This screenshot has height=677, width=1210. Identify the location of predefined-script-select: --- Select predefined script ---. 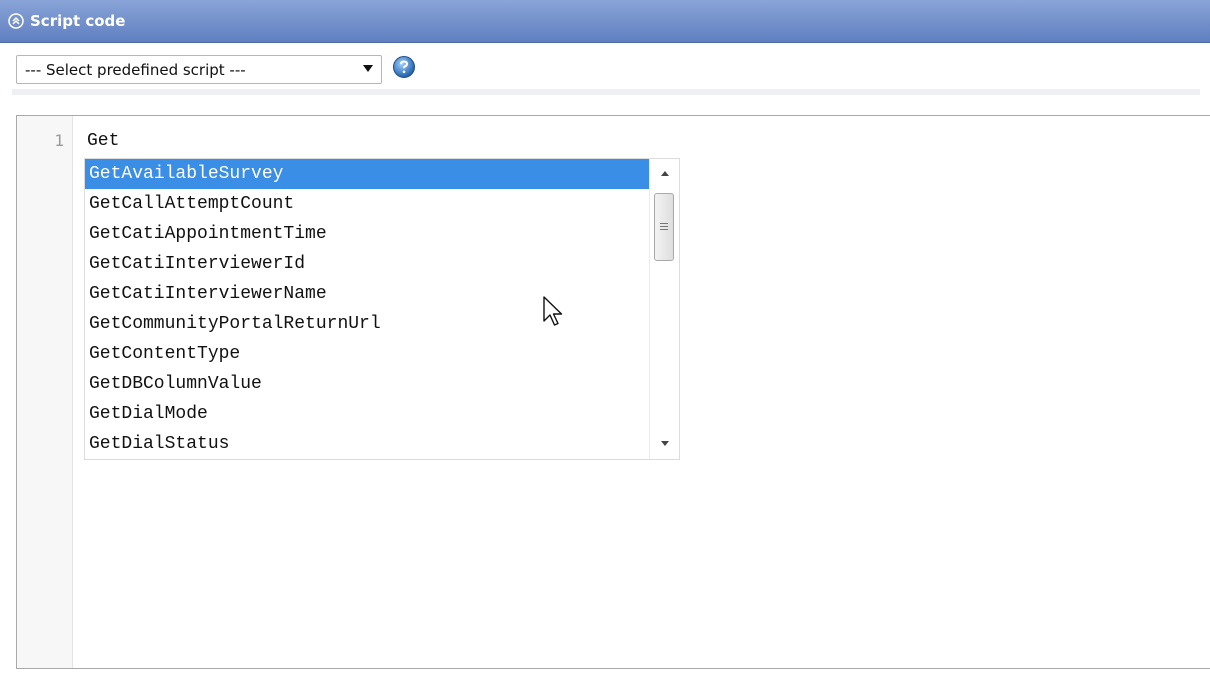
(199, 69).